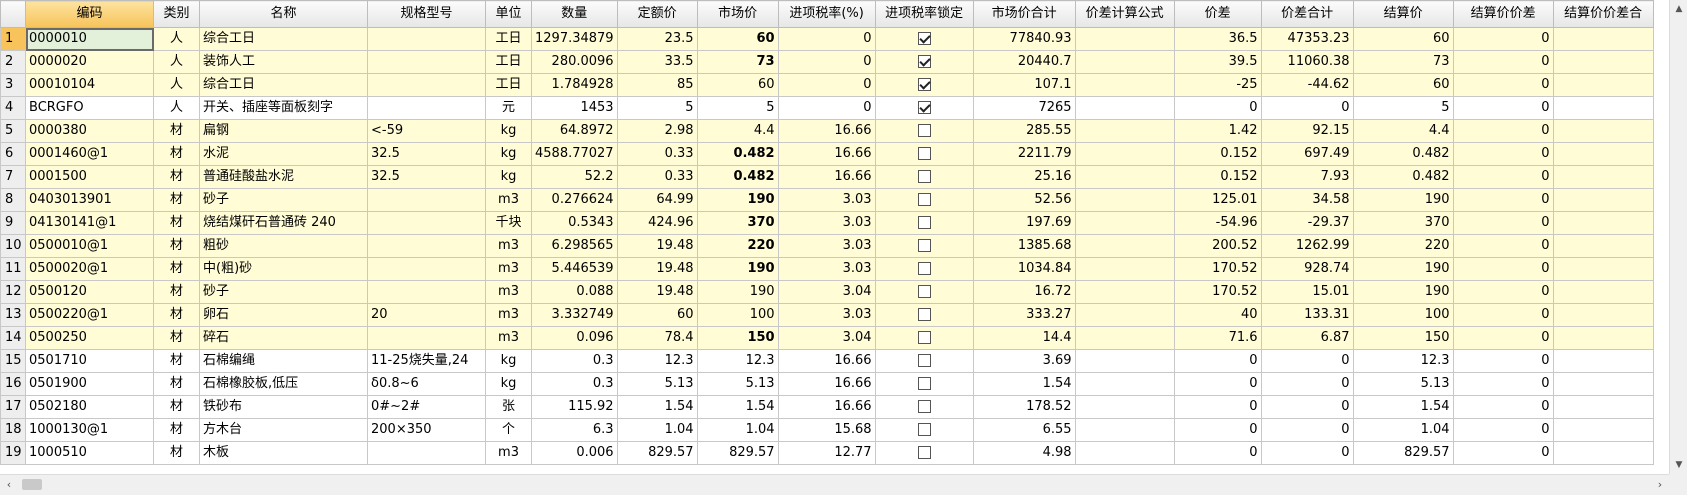 The image size is (1687, 495). What do you see at coordinates (1024, 384) in the screenshot?
I see `cell-mtotal: 1.54` at bounding box center [1024, 384].